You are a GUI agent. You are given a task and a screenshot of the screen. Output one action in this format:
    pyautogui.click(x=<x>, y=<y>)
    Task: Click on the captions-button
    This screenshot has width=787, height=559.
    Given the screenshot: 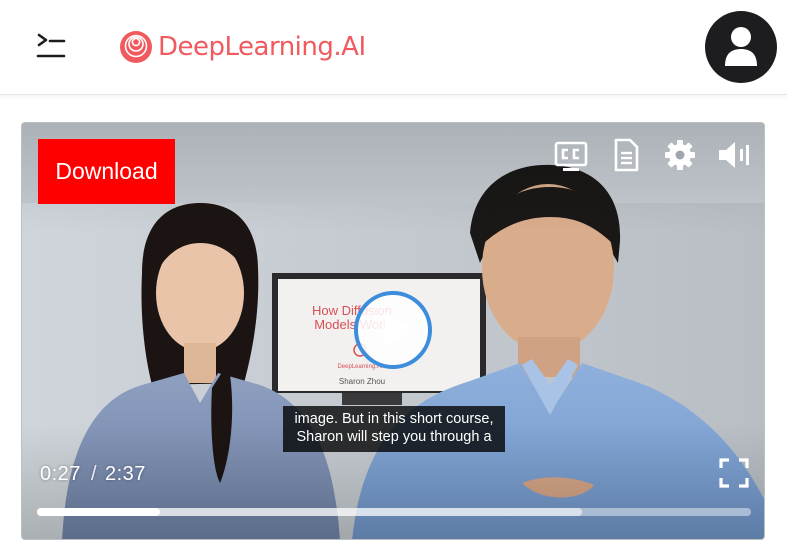 What is the action you would take?
    pyautogui.click(x=571, y=155)
    